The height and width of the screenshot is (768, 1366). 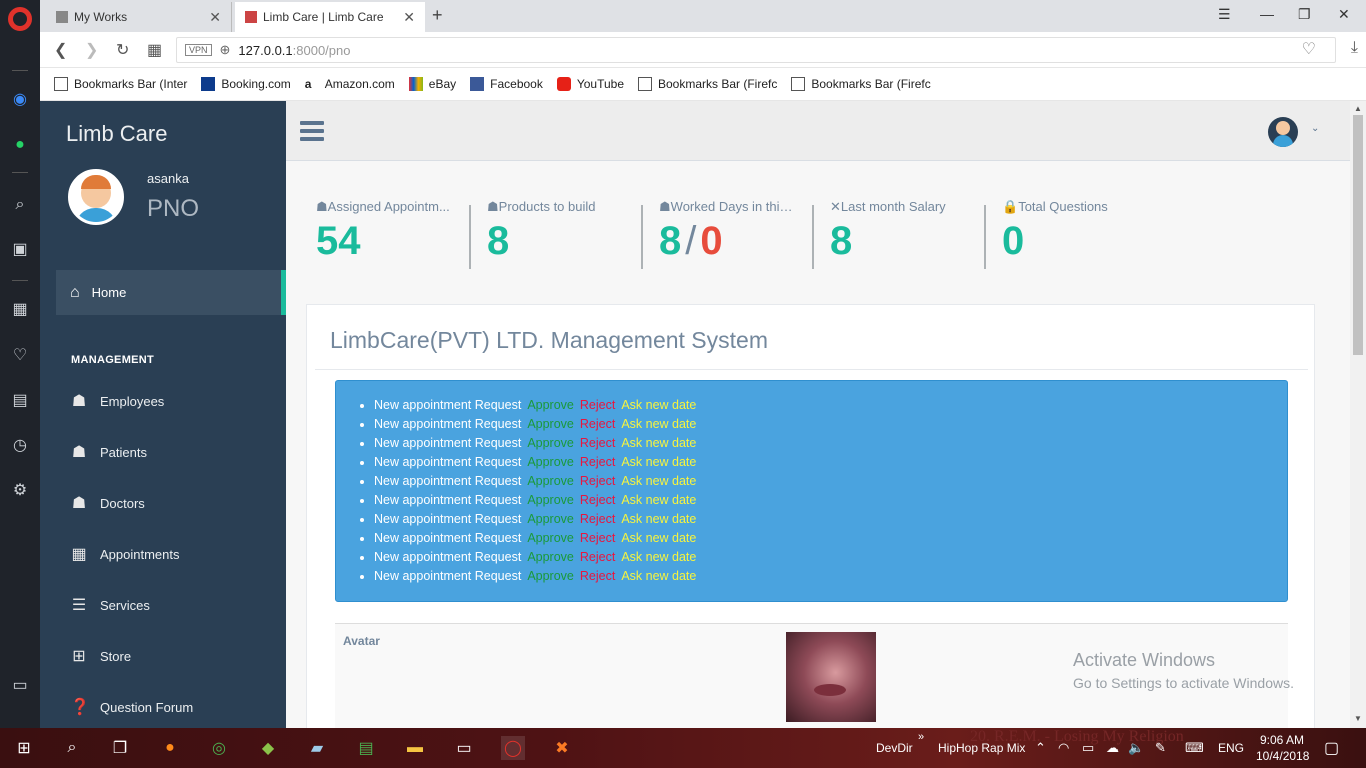 What do you see at coordinates (20, 446) in the screenshot?
I see `history-icon: ◷` at bounding box center [20, 446].